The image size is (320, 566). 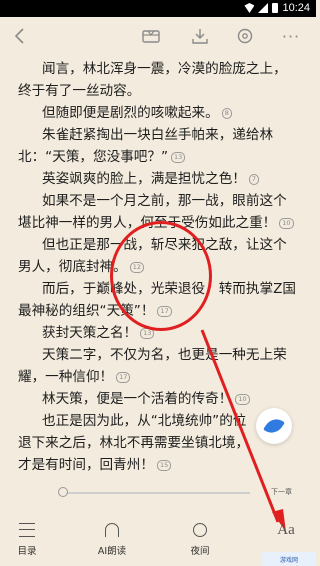 What do you see at coordinates (200, 551) in the screenshot?
I see `nav-night-label: 夜间` at bounding box center [200, 551].